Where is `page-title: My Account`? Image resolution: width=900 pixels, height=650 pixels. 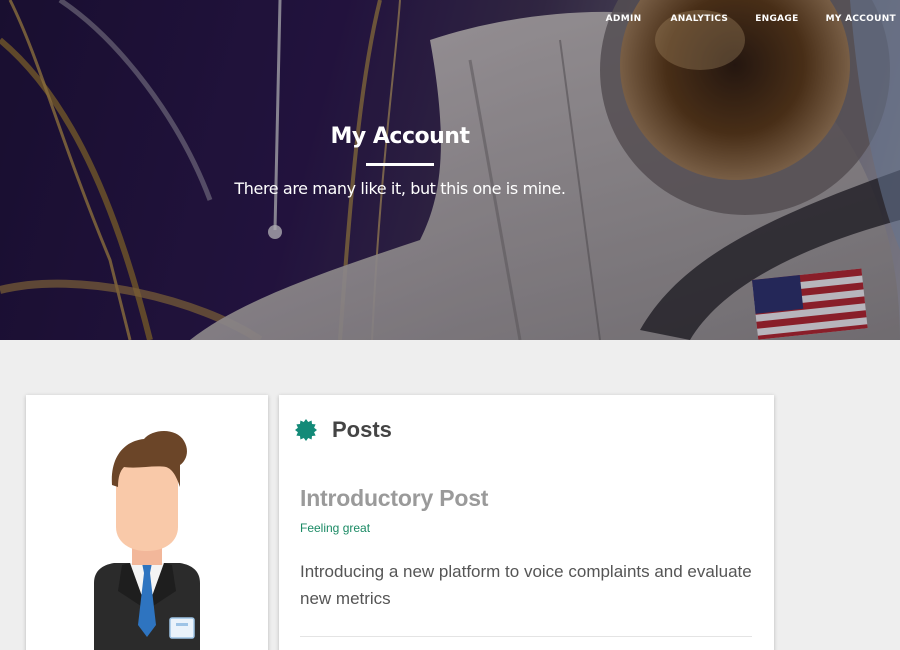
page-title: My Account is located at coordinates (400, 136).